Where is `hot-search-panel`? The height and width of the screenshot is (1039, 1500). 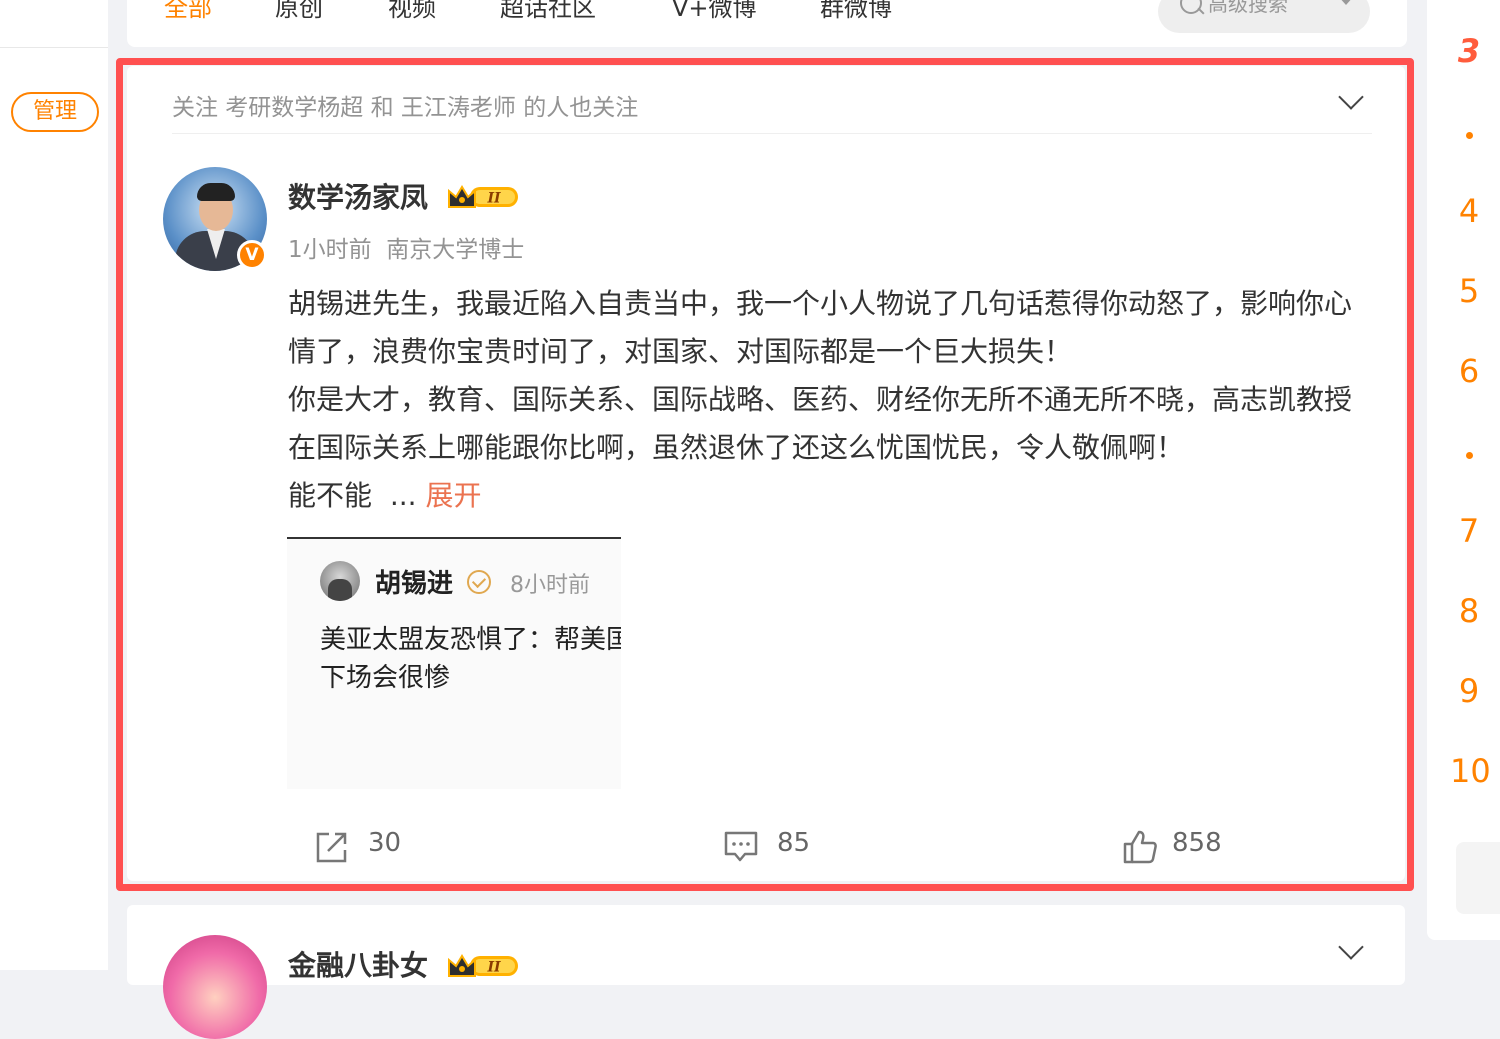 hot-search-panel is located at coordinates (1463, 470).